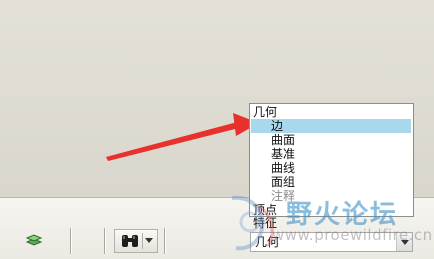  What do you see at coordinates (267, 242) in the screenshot?
I see `selected-value: 几何` at bounding box center [267, 242].